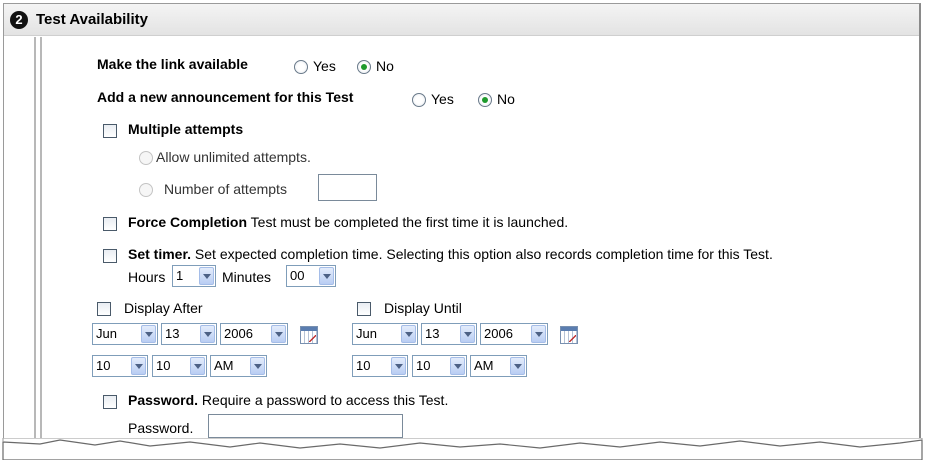 This screenshot has width=932, height=460. What do you see at coordinates (466, 449) in the screenshot?
I see `torn-edge` at bounding box center [466, 449].